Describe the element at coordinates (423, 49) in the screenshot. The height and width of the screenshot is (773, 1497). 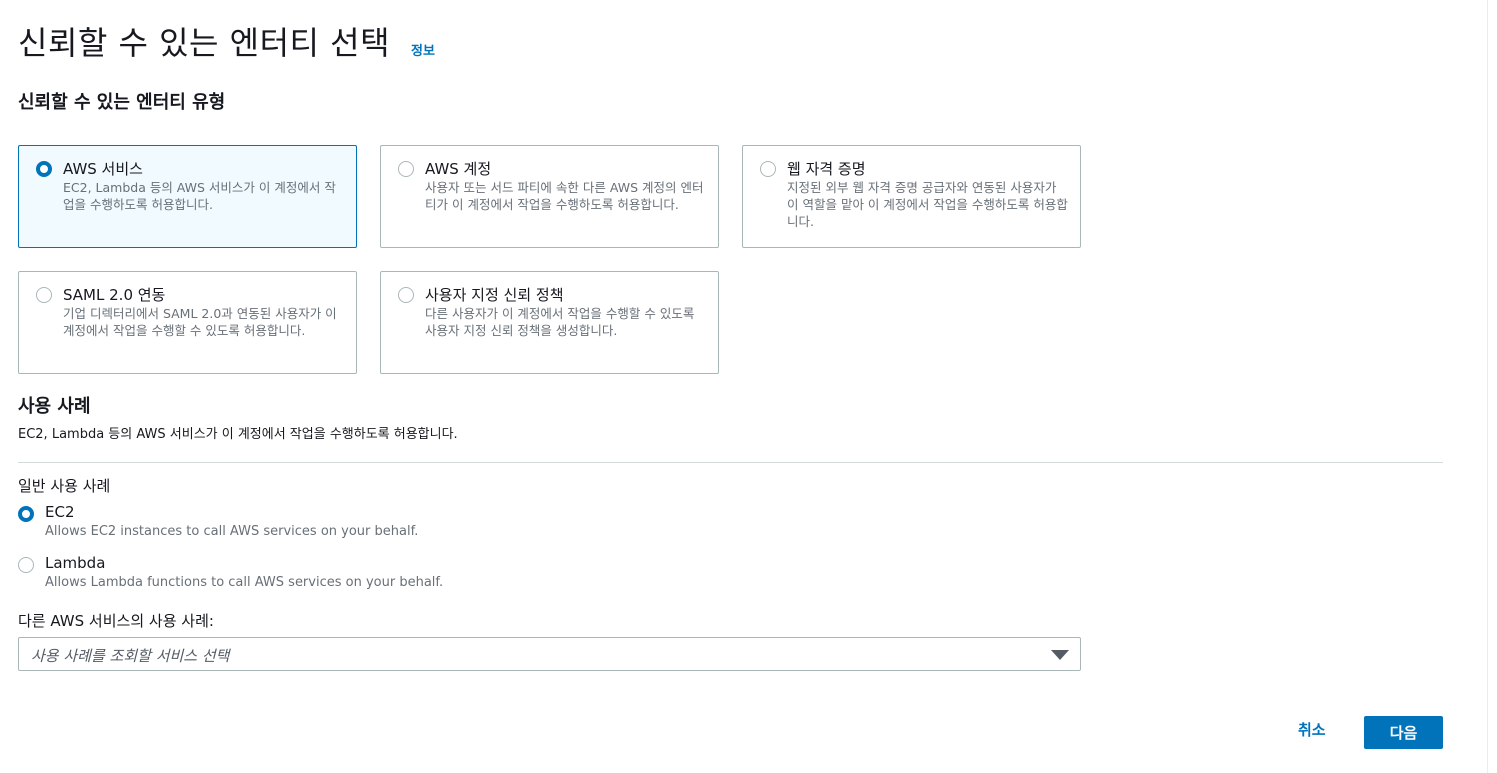
I see `info-link: 정보` at that location.